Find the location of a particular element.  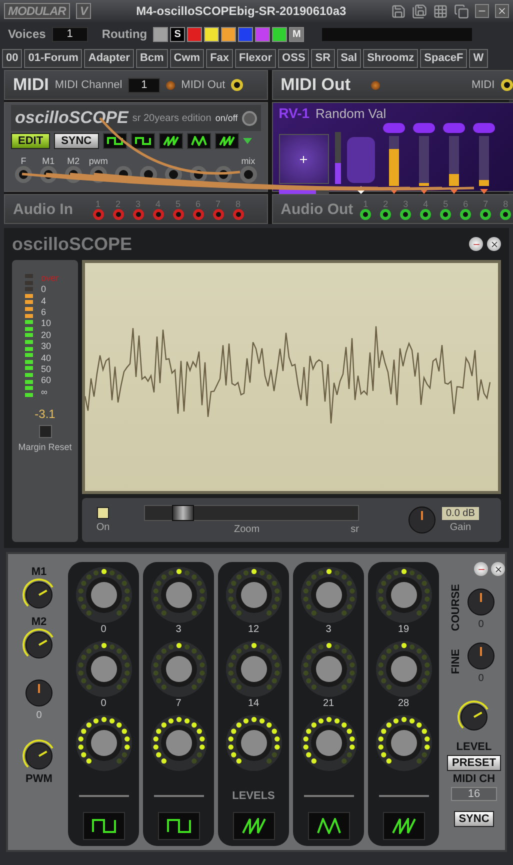

preset-tab: Sal is located at coordinates (349, 58).